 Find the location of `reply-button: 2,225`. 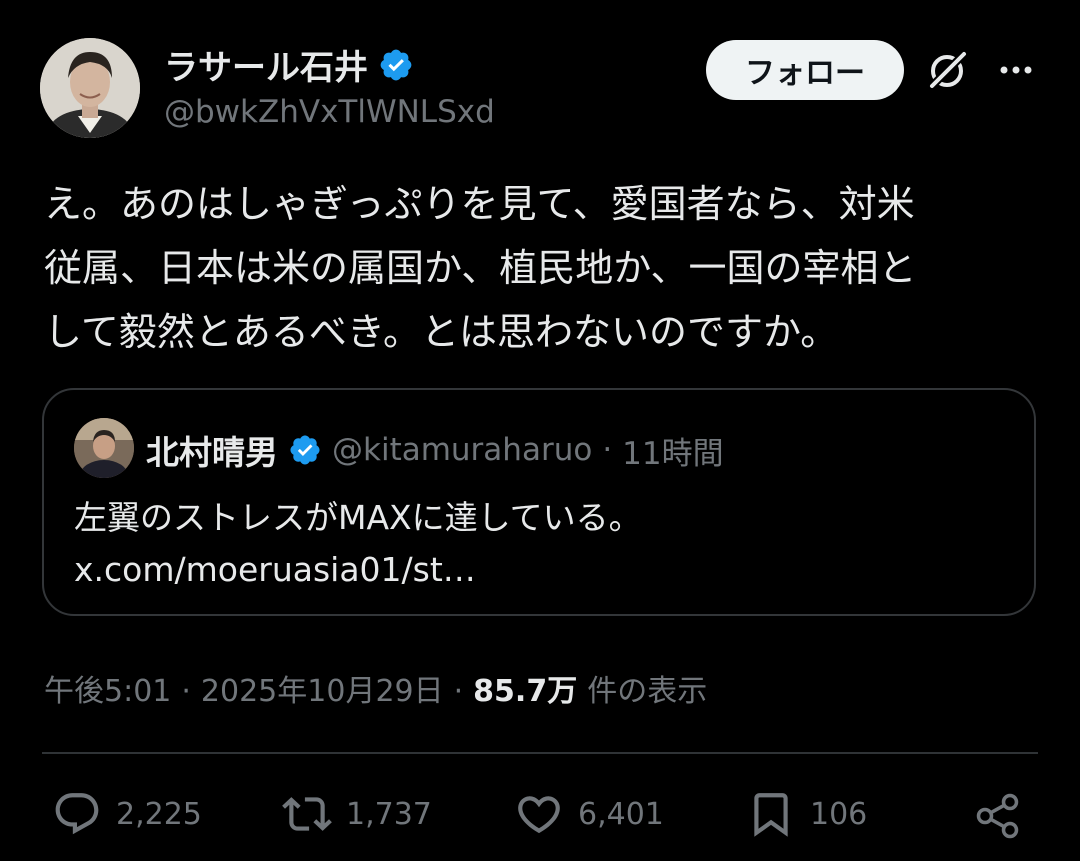

reply-button: 2,225 is located at coordinates (127, 814).